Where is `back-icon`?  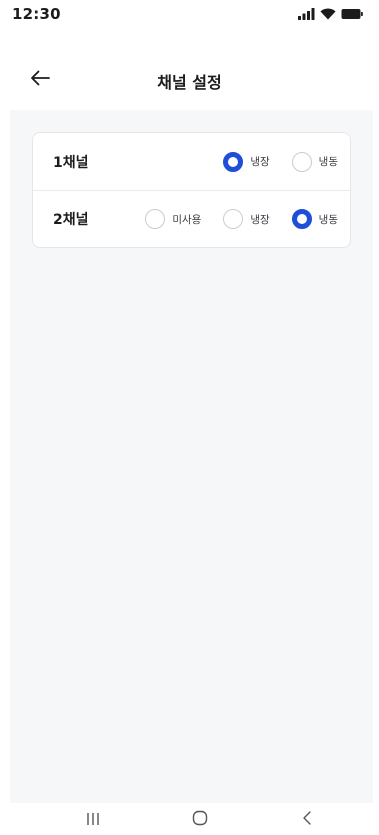 back-icon is located at coordinates (307, 820).